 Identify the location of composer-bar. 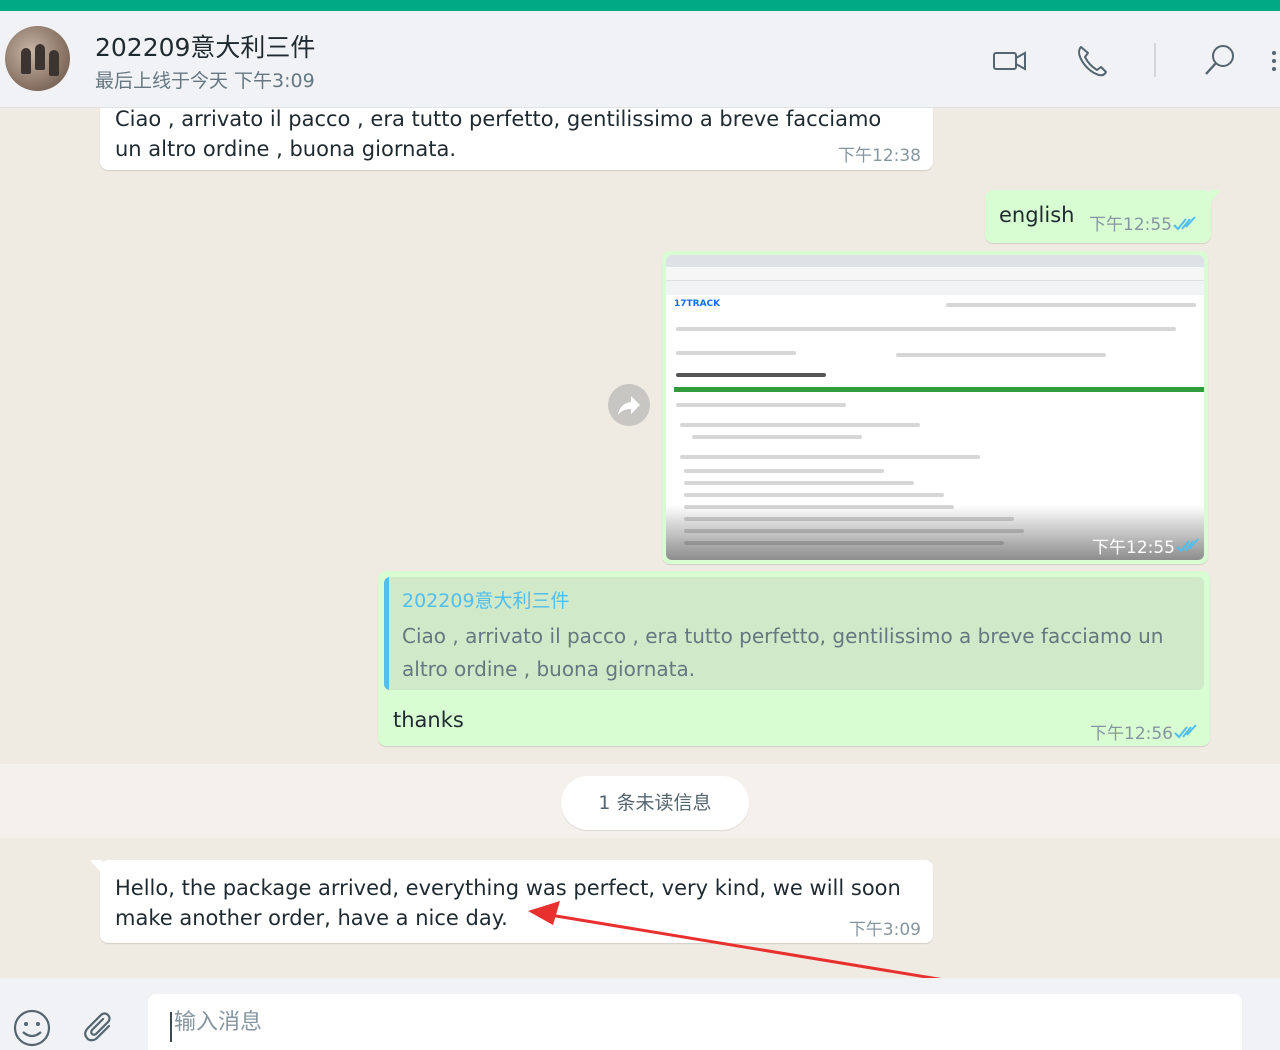
(640, 1014).